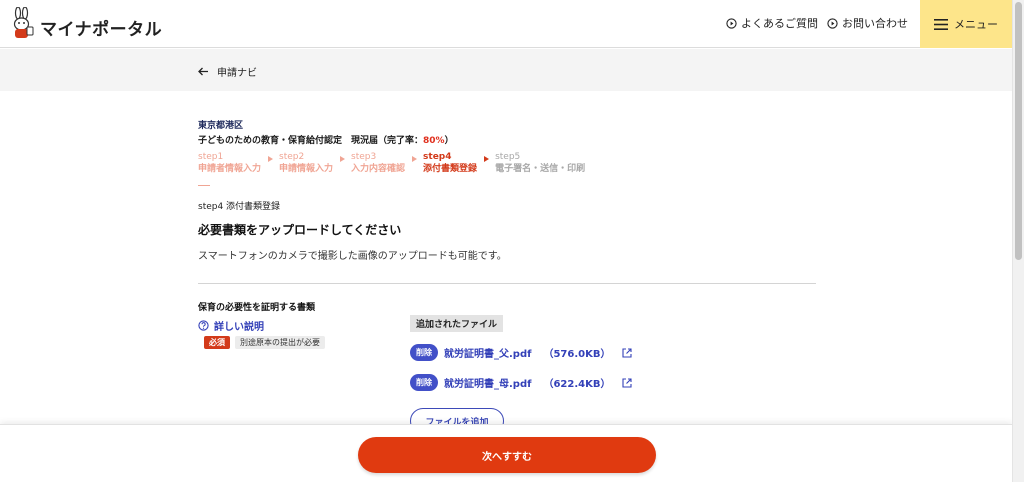 The height and width of the screenshot is (482, 1024). I want to click on completion-rate: 80%, so click(434, 141).